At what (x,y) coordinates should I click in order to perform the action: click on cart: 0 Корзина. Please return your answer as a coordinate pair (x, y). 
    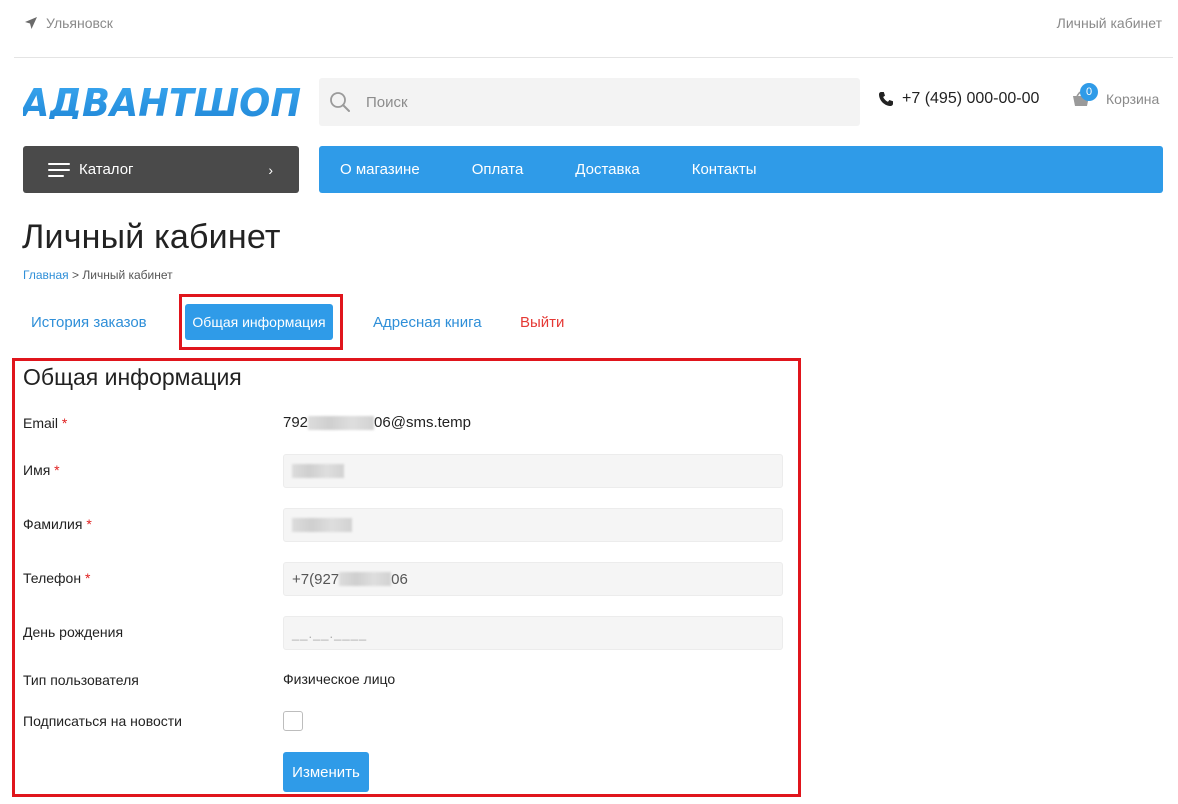
    Looking at the image, I should click on (1118, 101).